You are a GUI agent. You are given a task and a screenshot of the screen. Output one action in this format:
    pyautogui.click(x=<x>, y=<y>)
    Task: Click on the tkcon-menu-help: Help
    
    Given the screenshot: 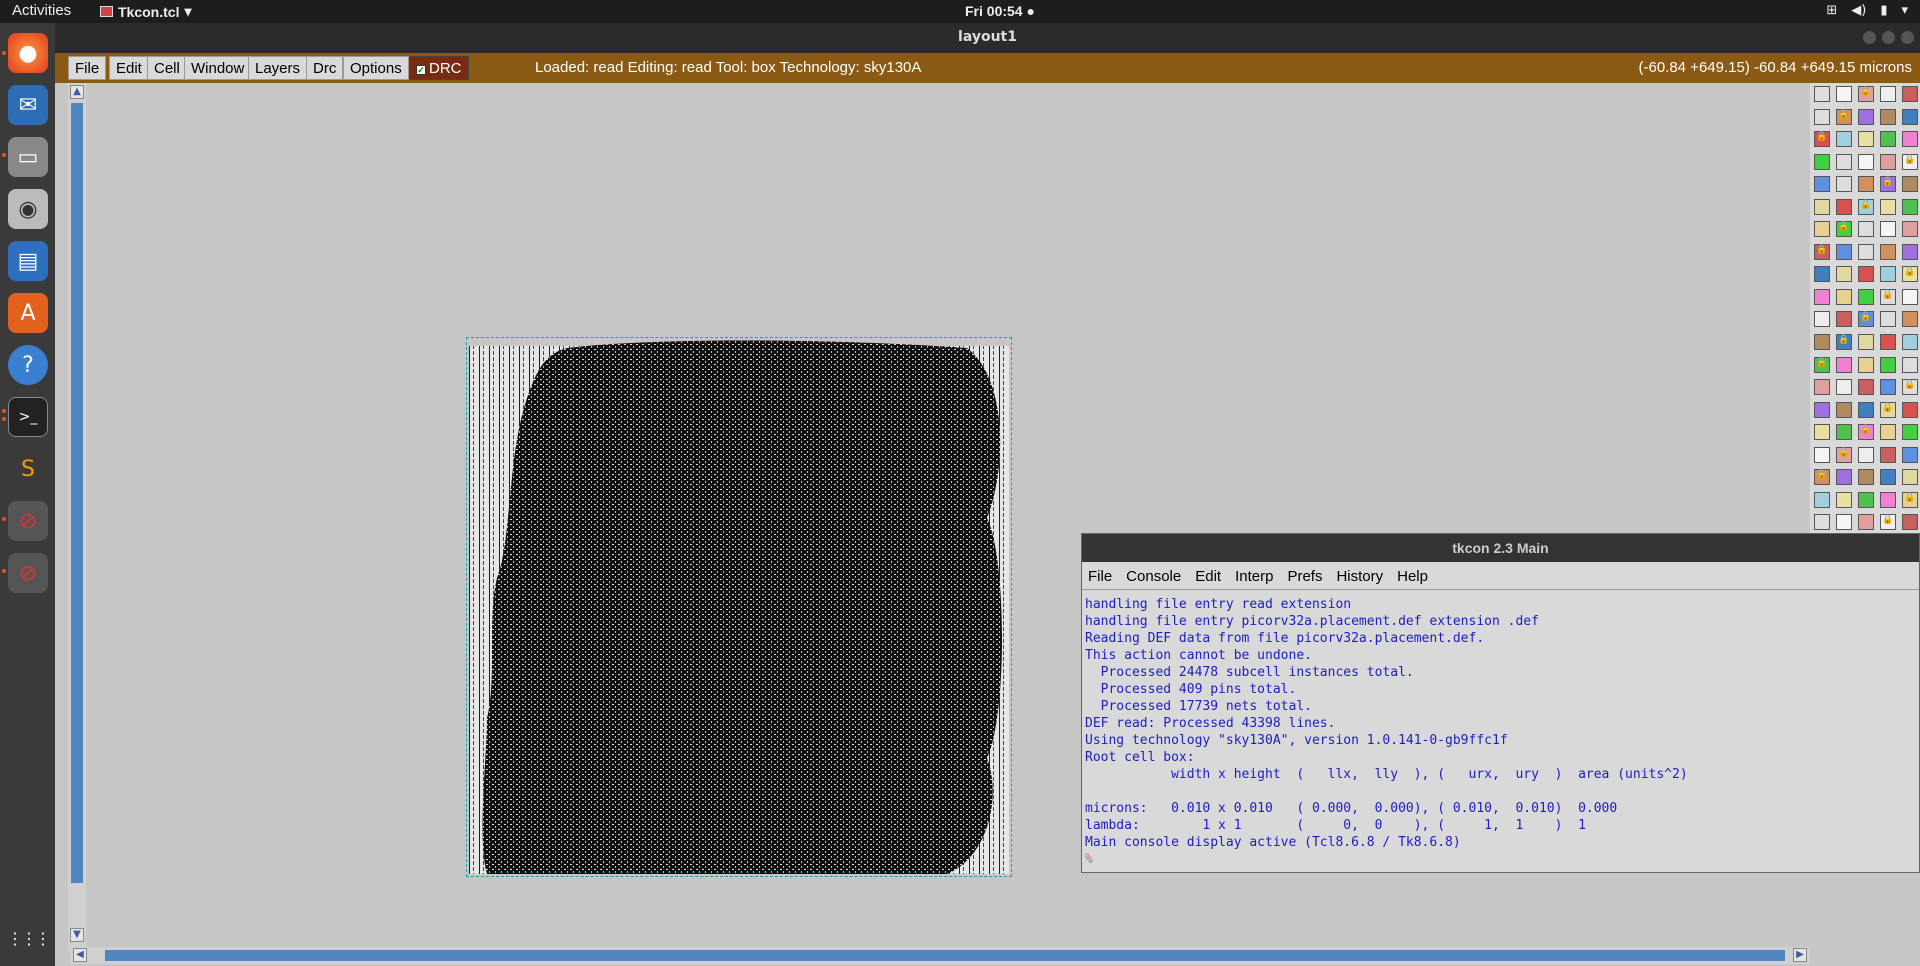 What is the action you would take?
    pyautogui.click(x=1412, y=578)
    